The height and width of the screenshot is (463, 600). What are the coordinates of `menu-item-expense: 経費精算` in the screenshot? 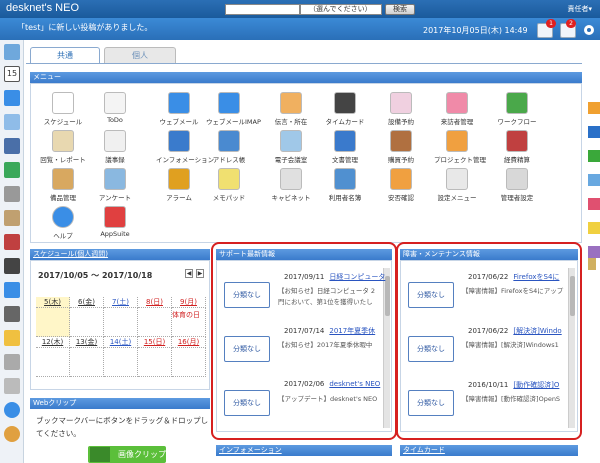 It's located at (517, 147).